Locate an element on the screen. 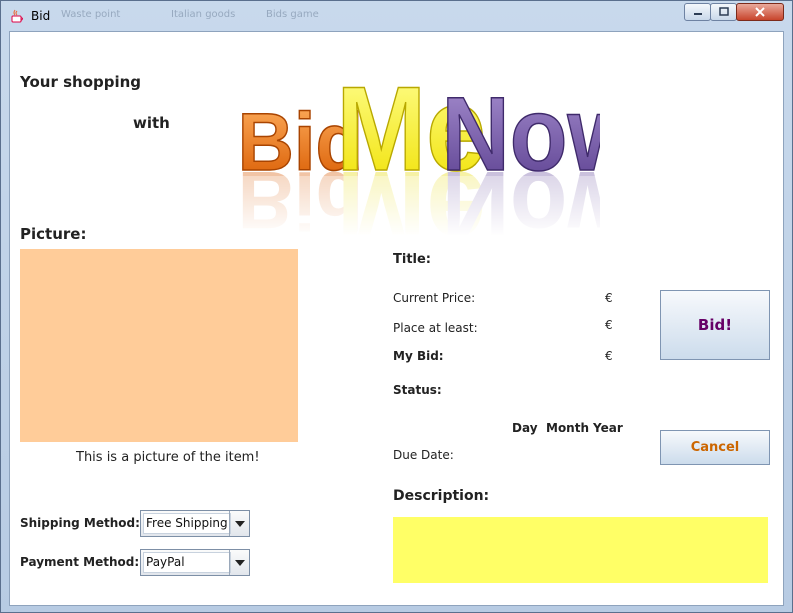 The image size is (793, 613). year-label: Year is located at coordinates (608, 428).